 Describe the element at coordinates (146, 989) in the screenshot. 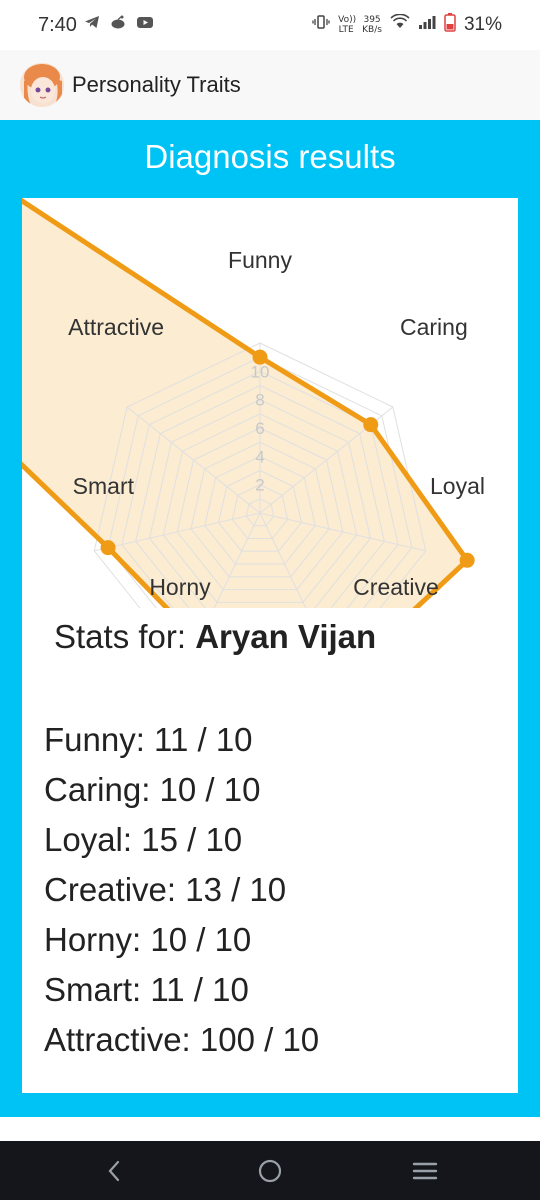

I see `stat-item-smart: Smart: 11 / 10` at that location.